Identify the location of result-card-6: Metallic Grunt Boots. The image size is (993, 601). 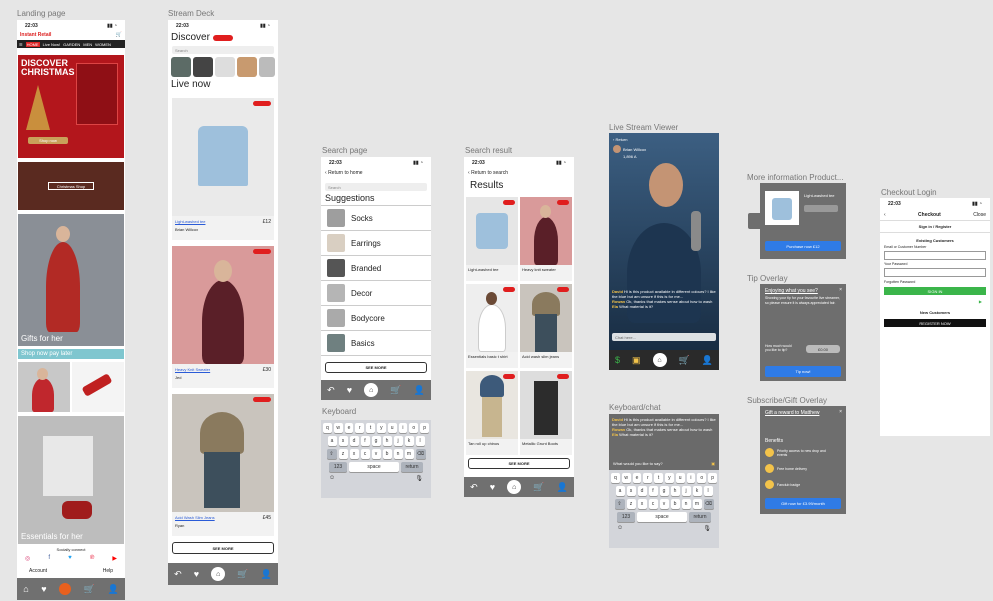
(546, 413).